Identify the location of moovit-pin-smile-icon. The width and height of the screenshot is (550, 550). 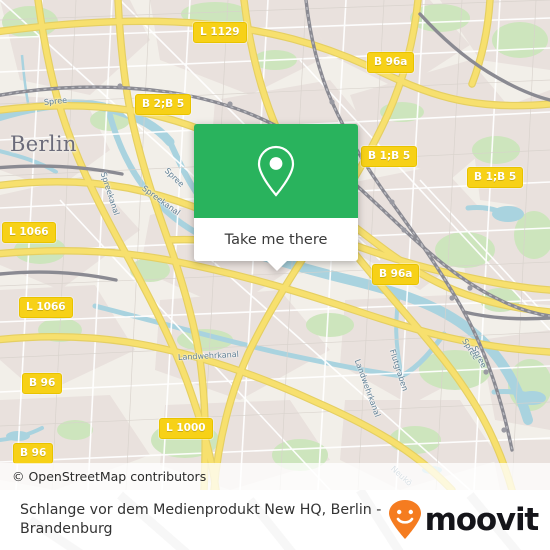
(404, 519).